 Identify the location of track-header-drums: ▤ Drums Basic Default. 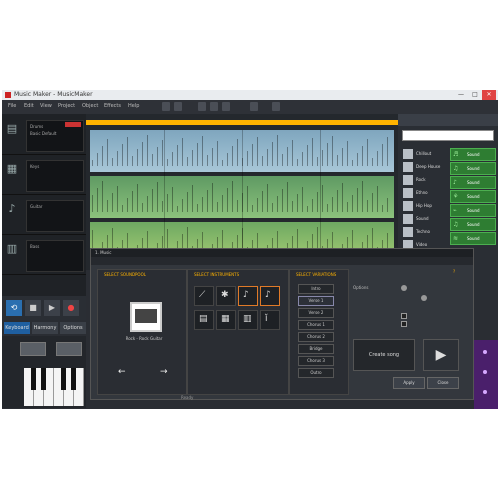
(44, 134).